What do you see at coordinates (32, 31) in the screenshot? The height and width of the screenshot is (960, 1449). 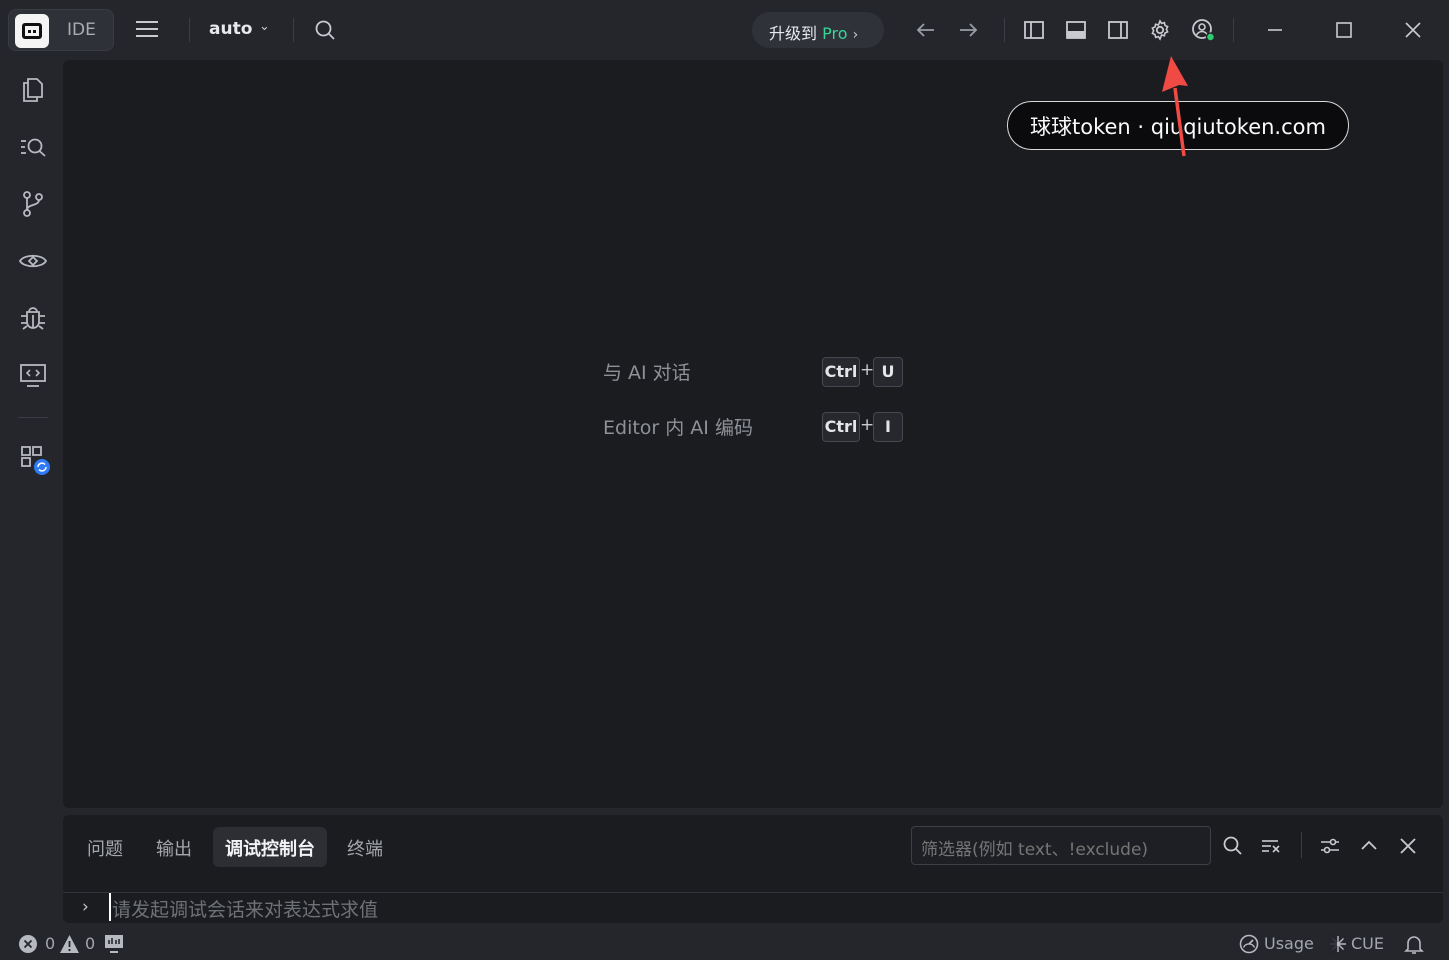 I see `app-logo-icon` at bounding box center [32, 31].